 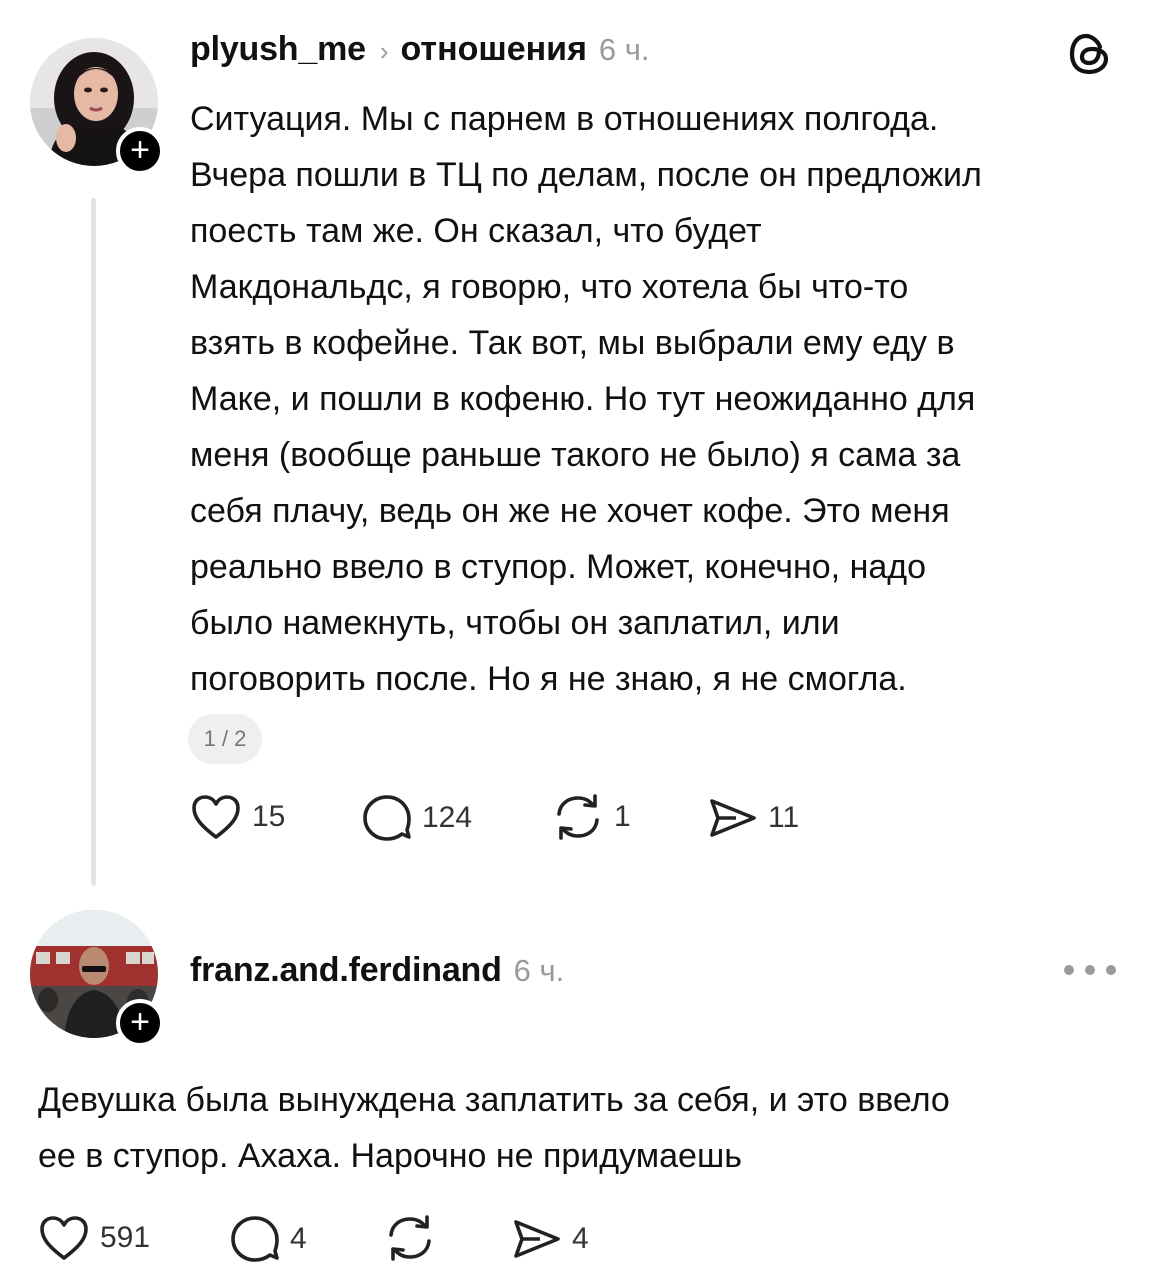 What do you see at coordinates (94, 1238) in the screenshot?
I see `like-button: 591` at bounding box center [94, 1238].